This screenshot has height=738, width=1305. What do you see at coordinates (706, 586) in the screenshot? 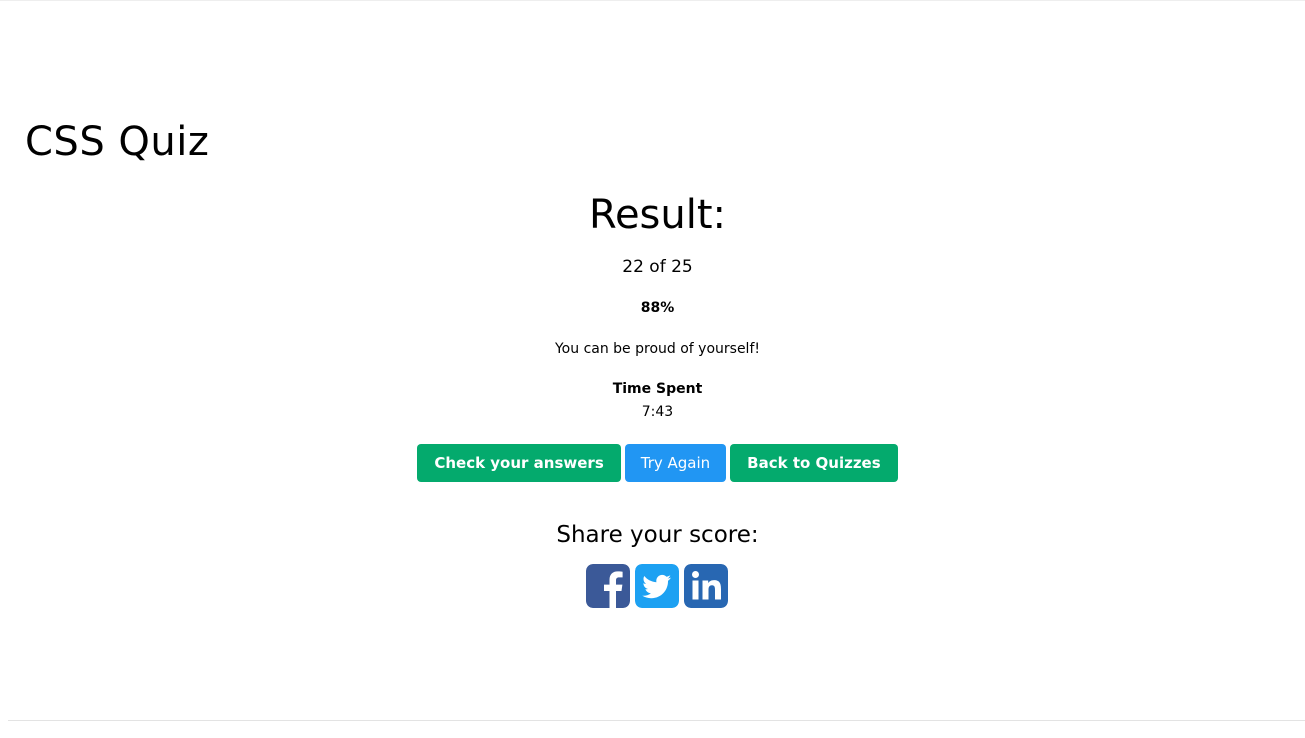
I see `linkedin-icon` at bounding box center [706, 586].